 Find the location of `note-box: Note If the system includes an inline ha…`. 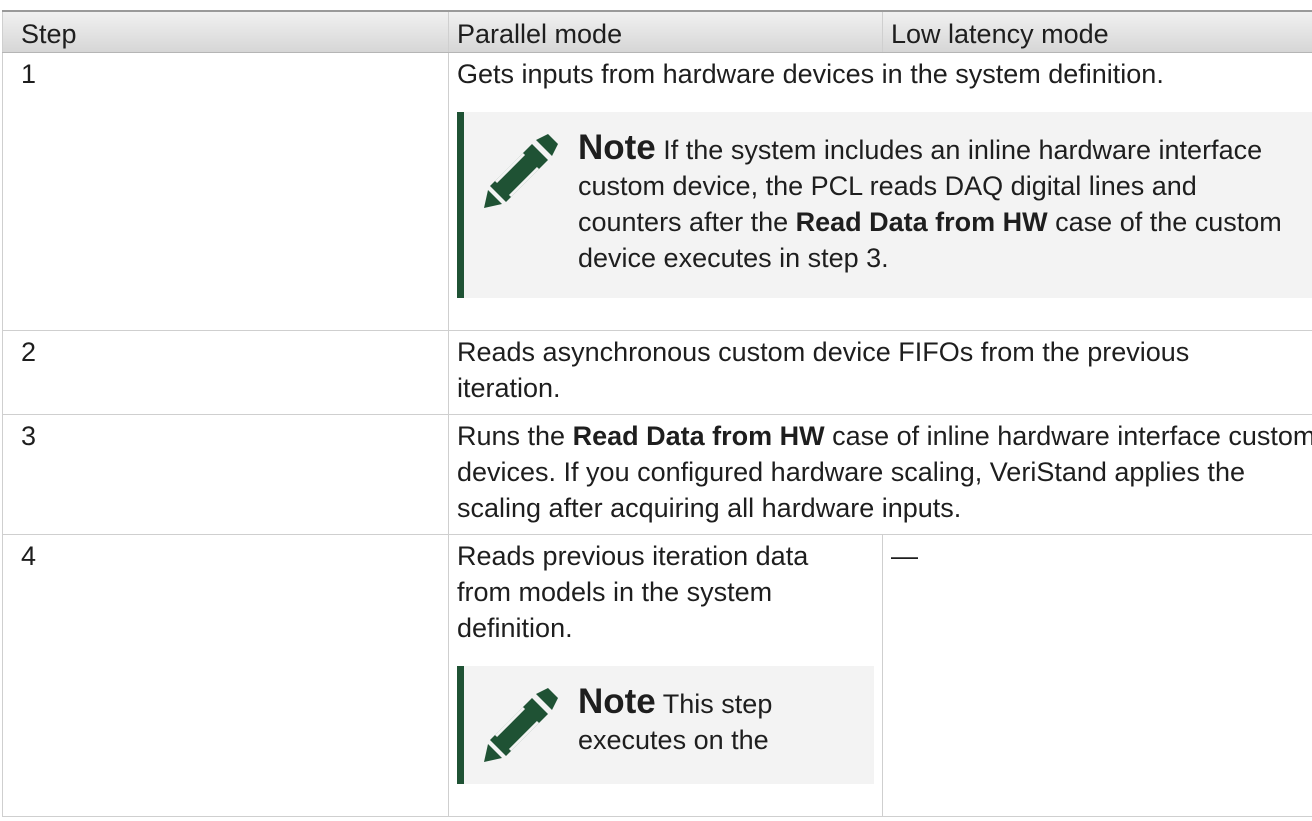

note-box: Note If the system includes an inline ha… is located at coordinates (884, 205).